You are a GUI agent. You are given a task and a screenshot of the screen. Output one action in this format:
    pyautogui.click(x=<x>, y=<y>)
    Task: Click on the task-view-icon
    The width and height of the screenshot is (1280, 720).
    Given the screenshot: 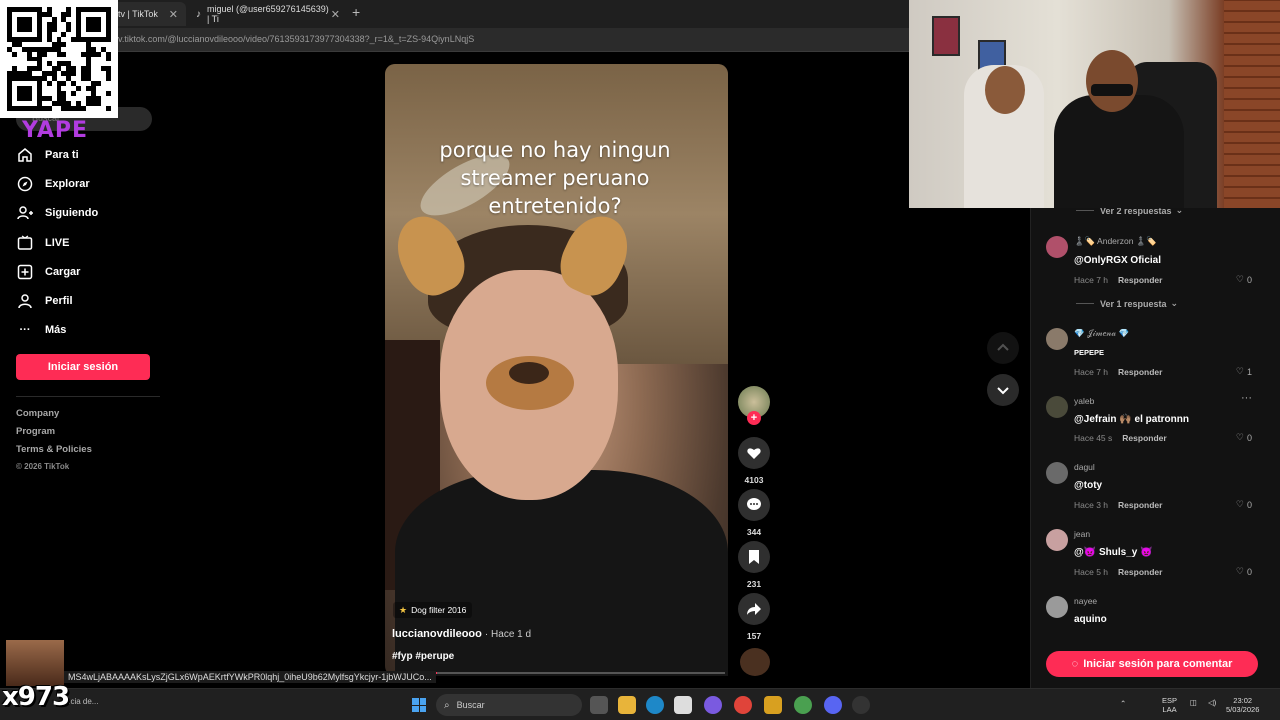 What is the action you would take?
    pyautogui.click(x=599, y=705)
    